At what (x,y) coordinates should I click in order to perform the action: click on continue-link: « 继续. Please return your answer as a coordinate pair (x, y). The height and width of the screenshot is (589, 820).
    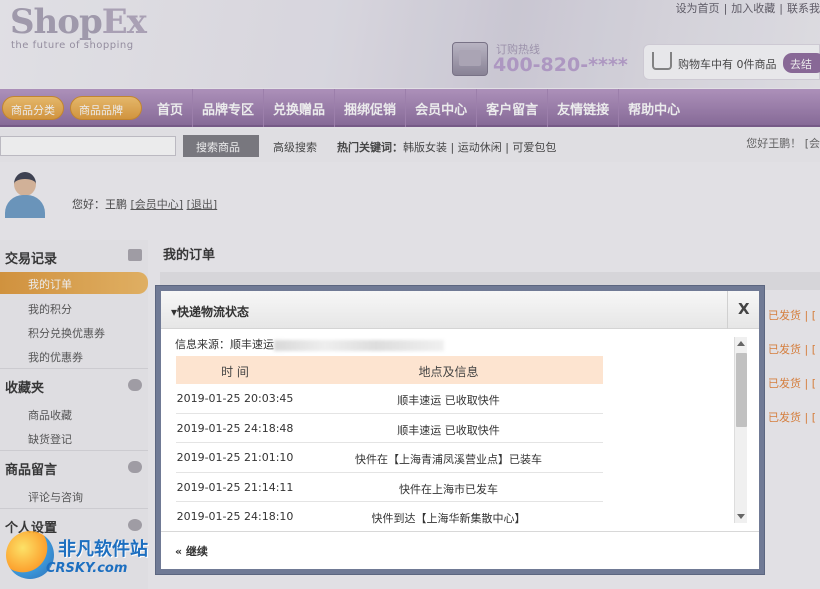
    Looking at the image, I should click on (191, 551).